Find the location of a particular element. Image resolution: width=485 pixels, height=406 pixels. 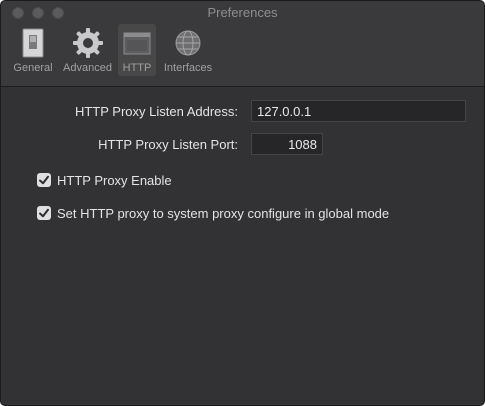

listen-port-field is located at coordinates (287, 144).